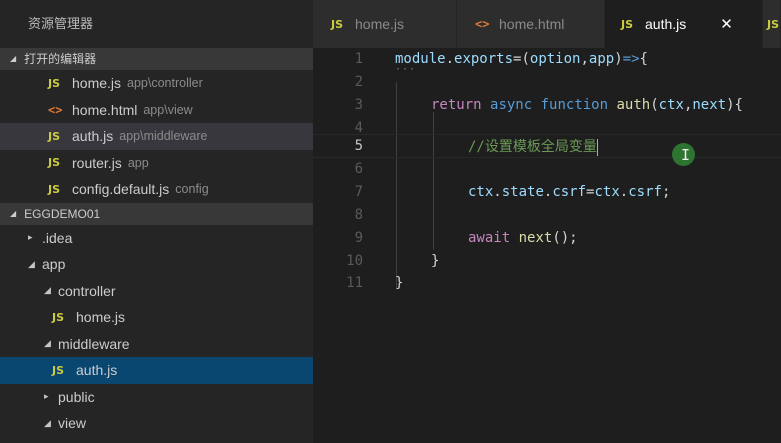 The image size is (781, 443). What do you see at coordinates (60, 59) in the screenshot?
I see `open-editors-label: 打开的编辑器` at bounding box center [60, 59].